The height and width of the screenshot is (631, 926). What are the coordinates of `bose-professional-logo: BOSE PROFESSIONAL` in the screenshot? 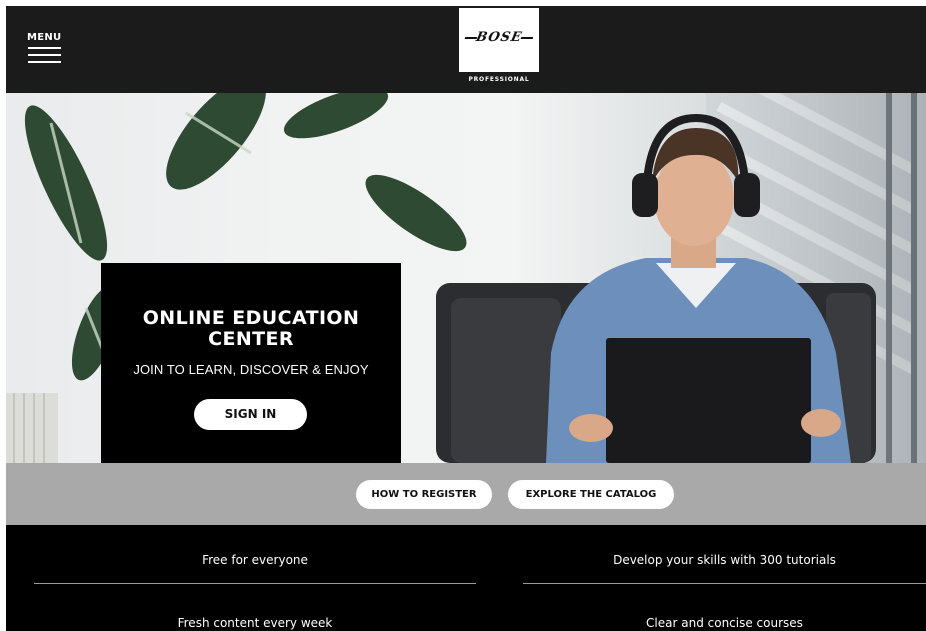 It's located at (499, 49).